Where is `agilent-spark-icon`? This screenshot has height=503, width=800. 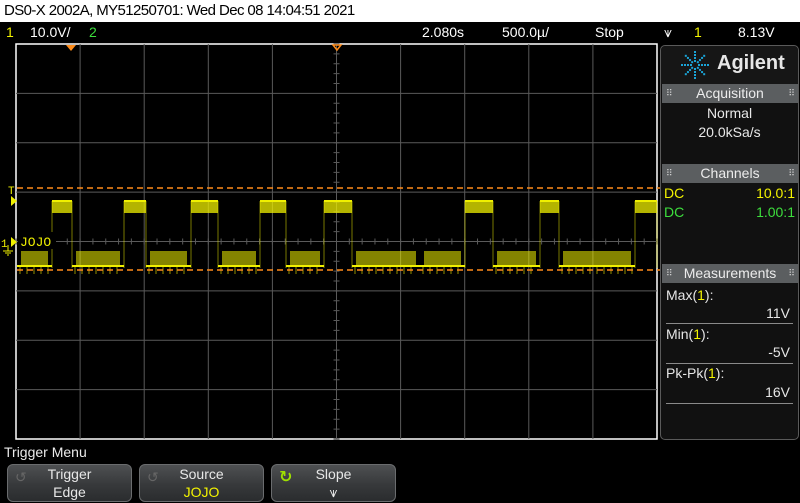 agilent-spark-icon is located at coordinates (695, 65).